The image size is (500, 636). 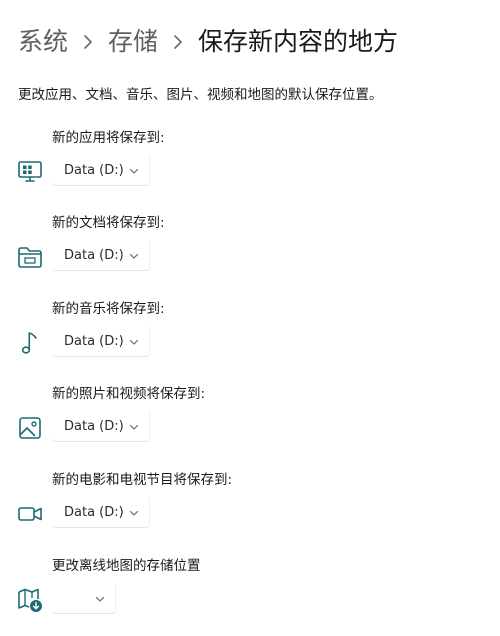 What do you see at coordinates (108, 309) in the screenshot?
I see `setting-label: 新的音乐将保存到:` at bounding box center [108, 309].